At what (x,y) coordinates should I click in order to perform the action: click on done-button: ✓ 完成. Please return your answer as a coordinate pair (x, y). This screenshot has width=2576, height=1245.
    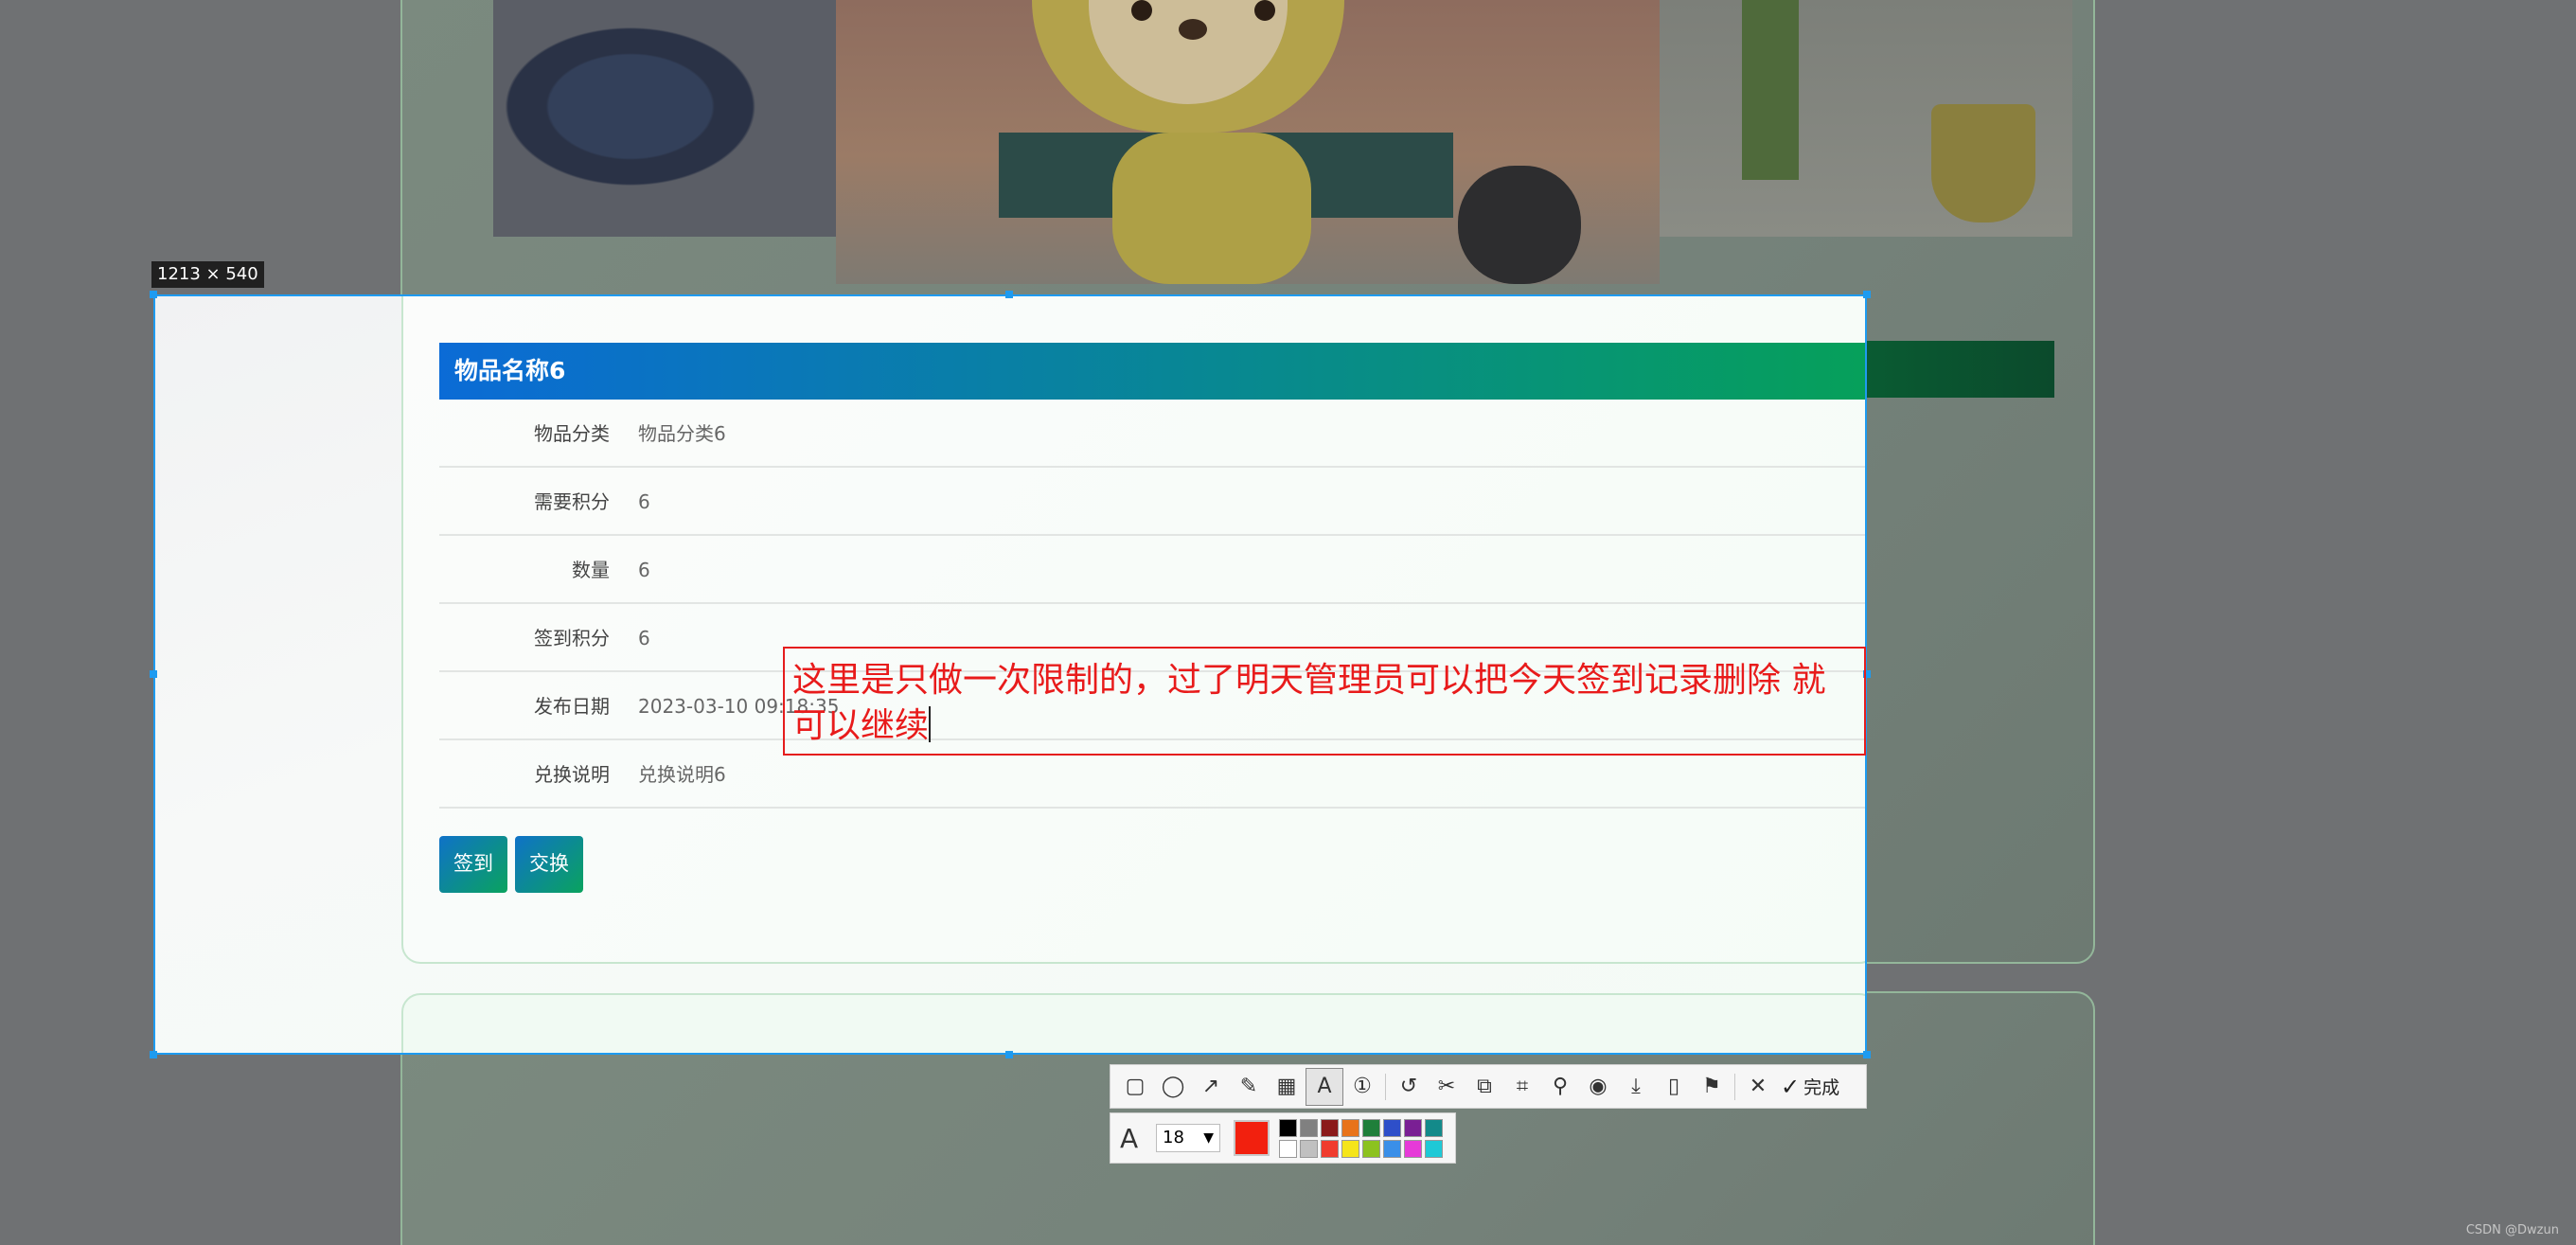
    Looking at the image, I should click on (1810, 1087).